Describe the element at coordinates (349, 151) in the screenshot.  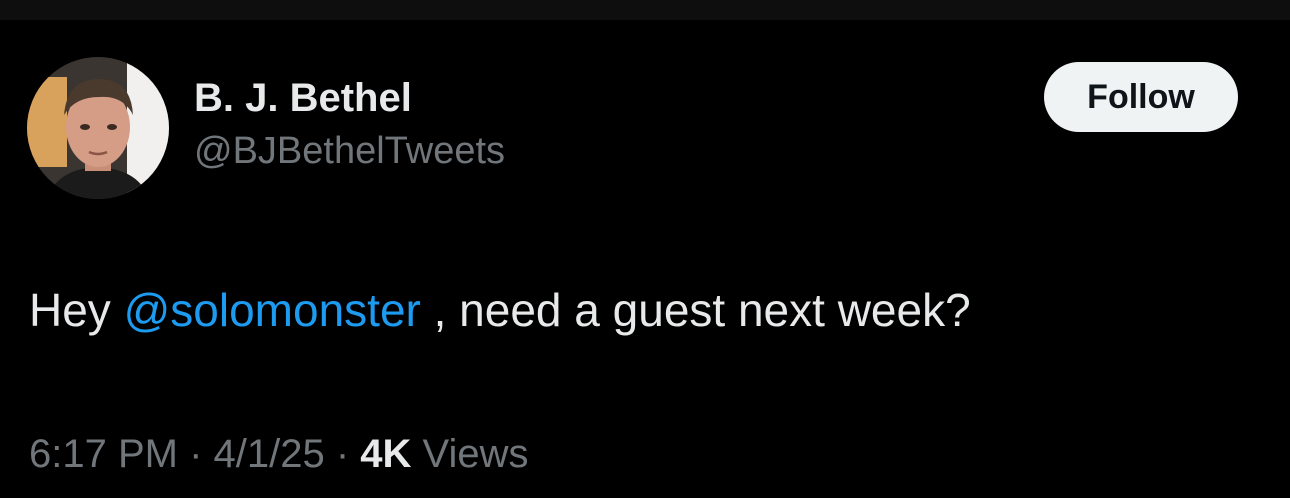
I see `author-handle: @BJBethelTweets` at that location.